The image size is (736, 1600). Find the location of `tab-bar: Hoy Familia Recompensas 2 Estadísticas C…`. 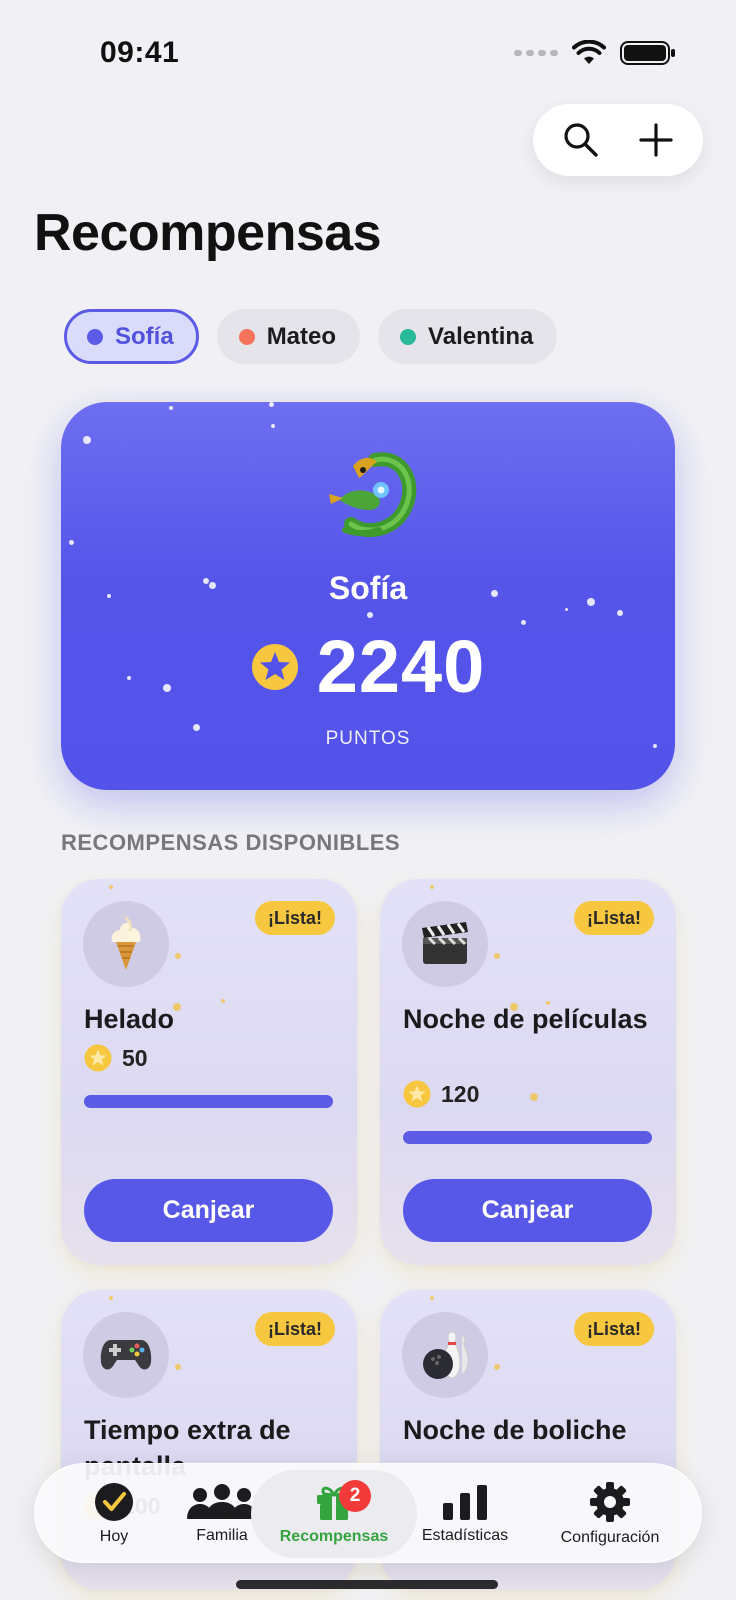

tab-bar: Hoy Familia Recompensas 2 Estadísticas C… is located at coordinates (368, 1513).